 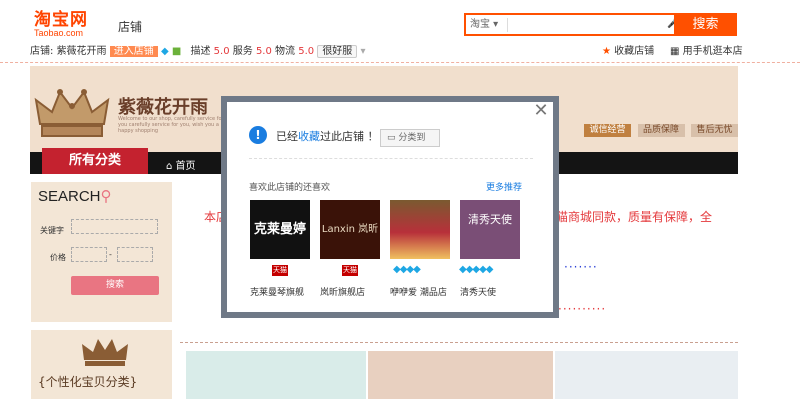 What do you see at coordinates (59, 33) in the screenshot?
I see `logo-en: Taobao.com` at bounding box center [59, 33].